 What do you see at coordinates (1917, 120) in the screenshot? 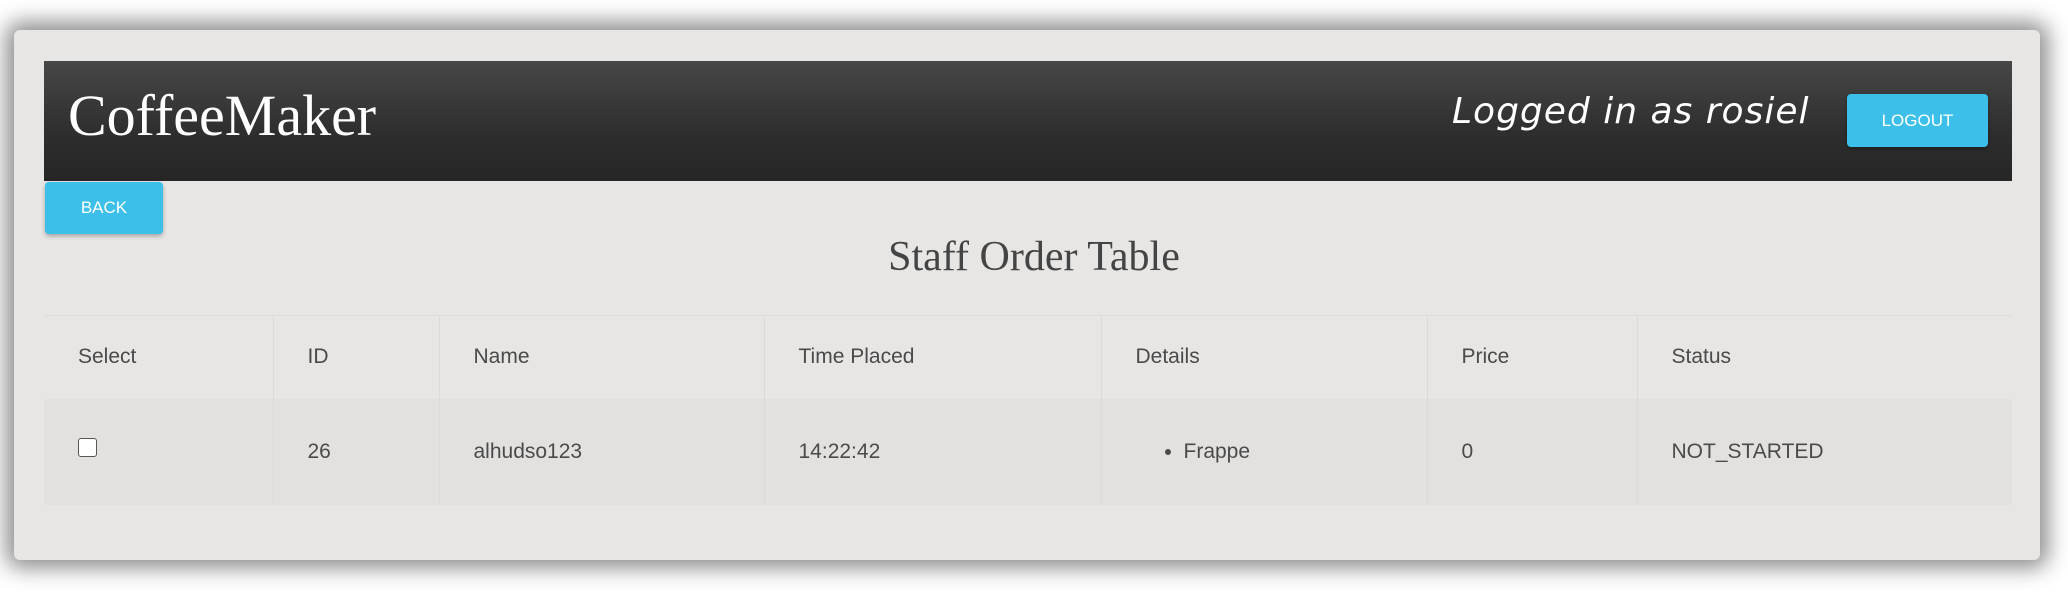
I see `logout-button: LOGOUT` at bounding box center [1917, 120].